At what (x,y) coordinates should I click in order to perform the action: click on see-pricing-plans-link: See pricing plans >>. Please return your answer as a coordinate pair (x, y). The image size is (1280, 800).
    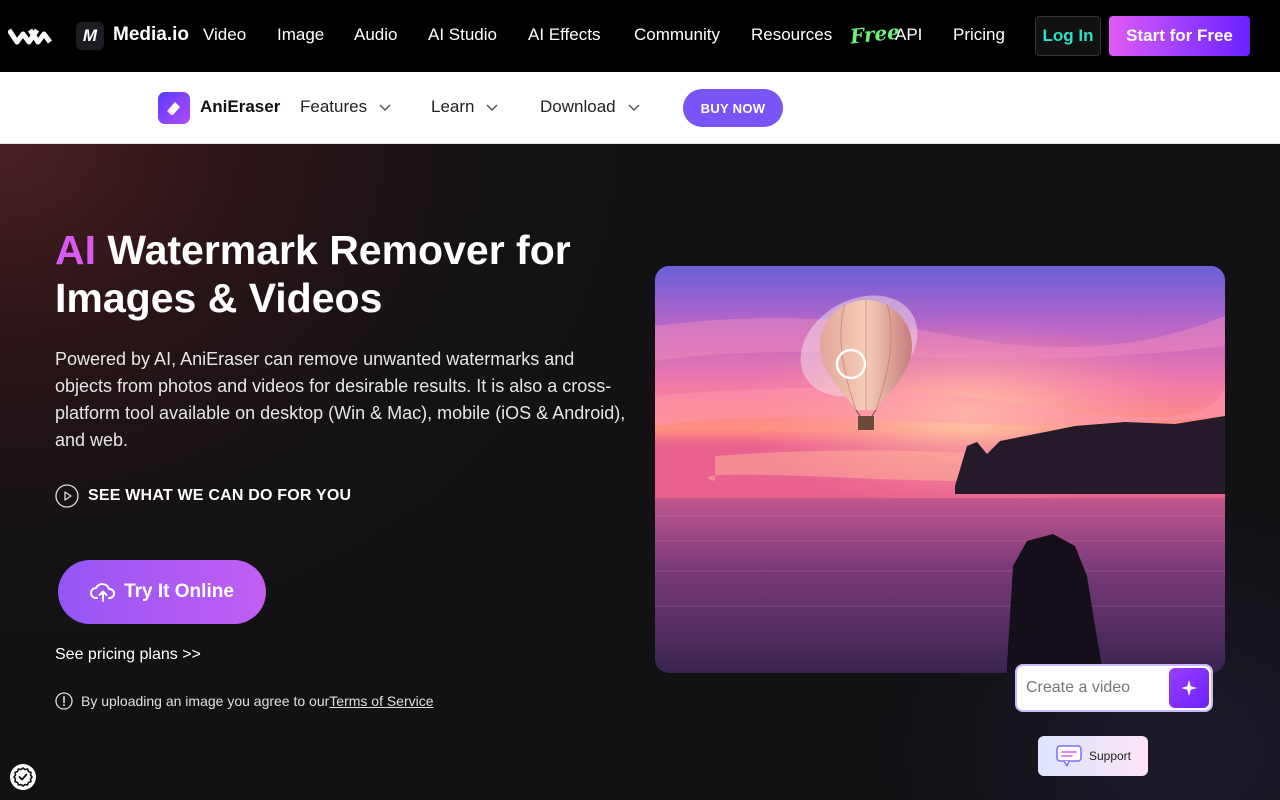
    Looking at the image, I should click on (128, 655).